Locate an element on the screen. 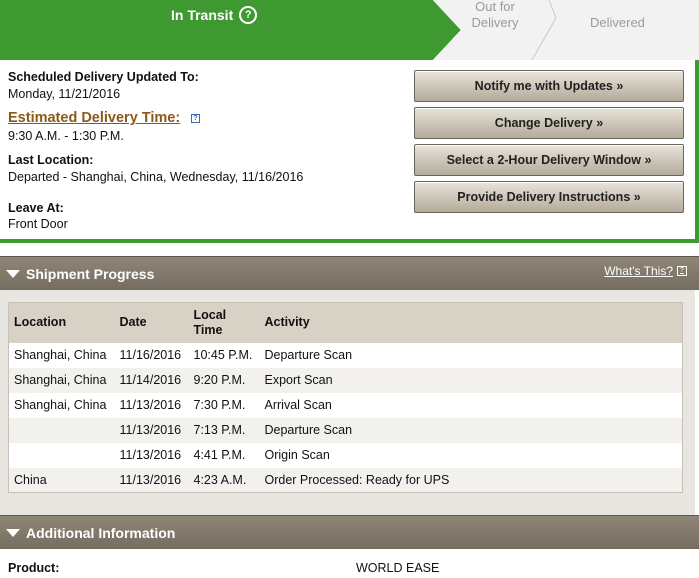 The height and width of the screenshot is (578, 699). cell-activity: Order Processed: Ready for UPS is located at coordinates (357, 479).